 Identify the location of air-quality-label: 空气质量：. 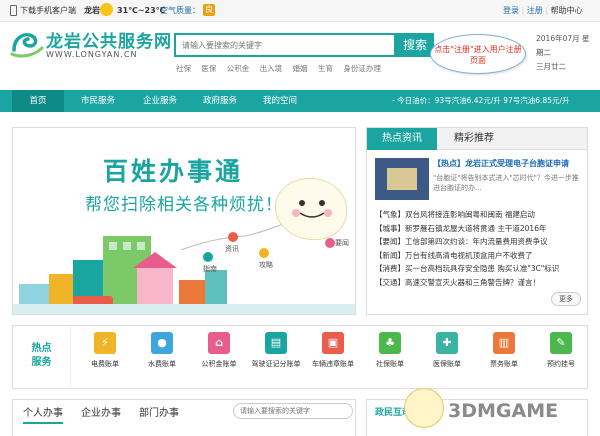
(180, 10).